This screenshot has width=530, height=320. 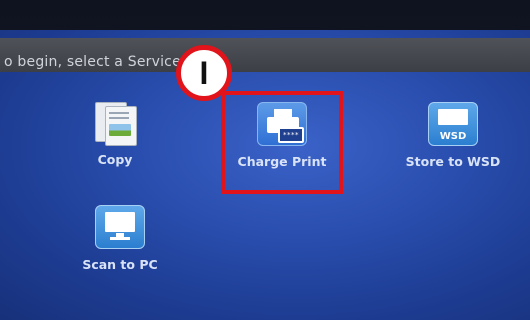 What do you see at coordinates (95, 62) in the screenshot?
I see `instruction-text: o begin, select a Service.` at bounding box center [95, 62].